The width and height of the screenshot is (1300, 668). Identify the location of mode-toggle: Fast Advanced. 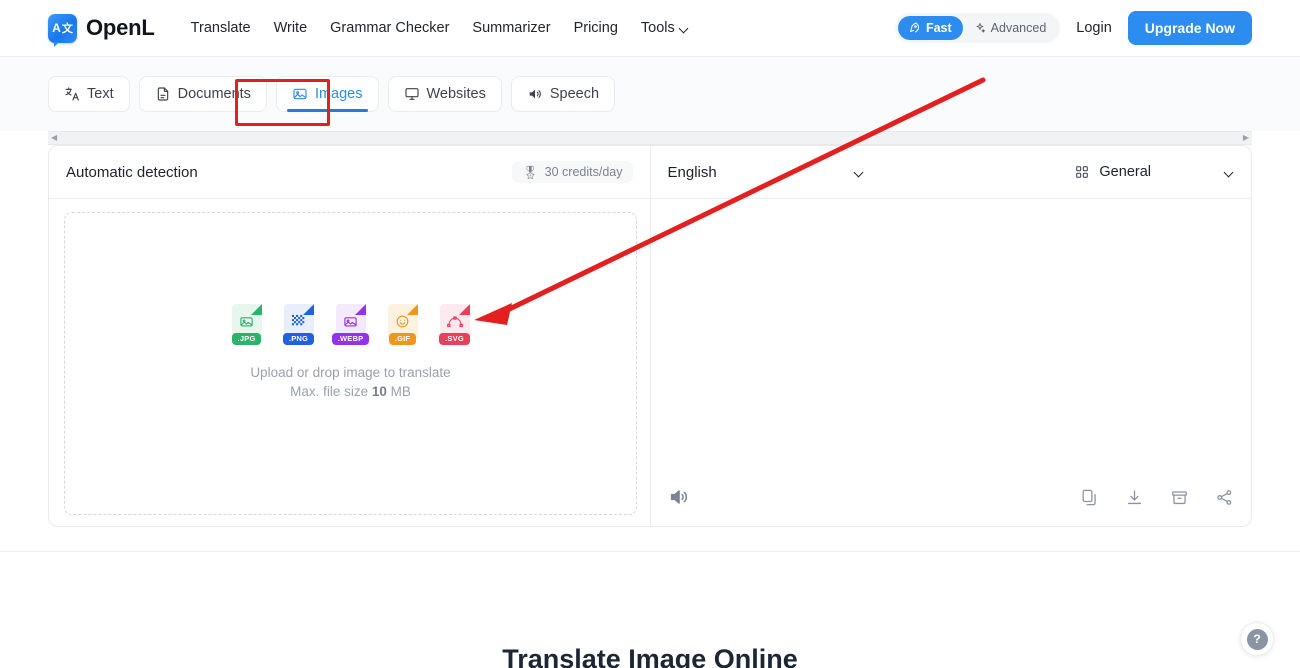
(977, 28).